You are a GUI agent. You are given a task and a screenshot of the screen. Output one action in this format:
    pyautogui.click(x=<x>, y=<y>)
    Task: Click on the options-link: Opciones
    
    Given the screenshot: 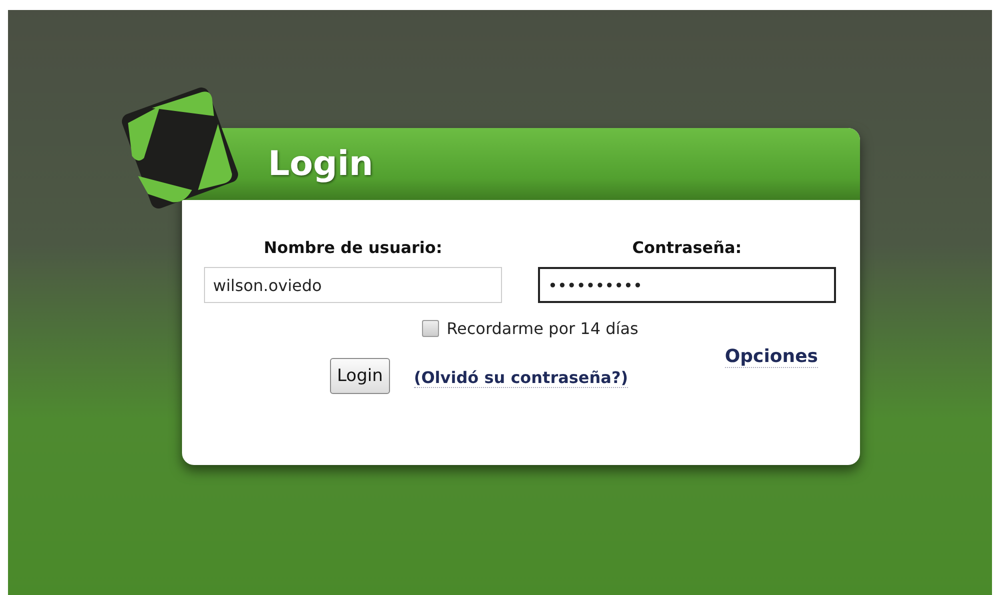 What is the action you would take?
    pyautogui.click(x=771, y=357)
    